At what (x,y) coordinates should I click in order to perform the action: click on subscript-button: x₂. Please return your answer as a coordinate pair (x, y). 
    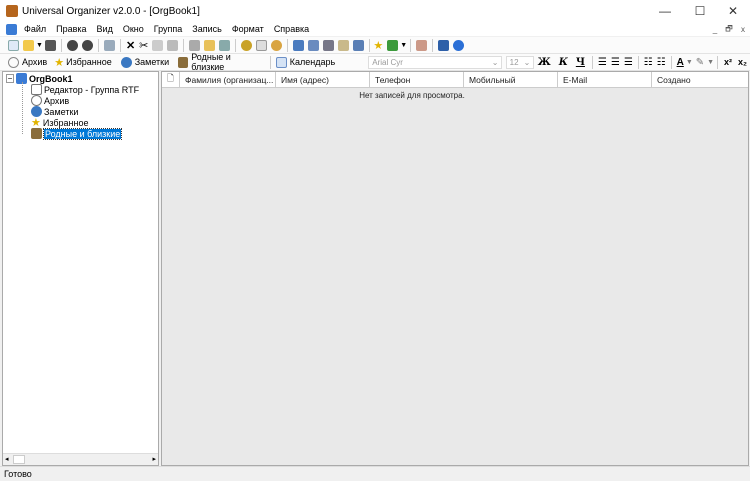
    Looking at the image, I should click on (742, 62).